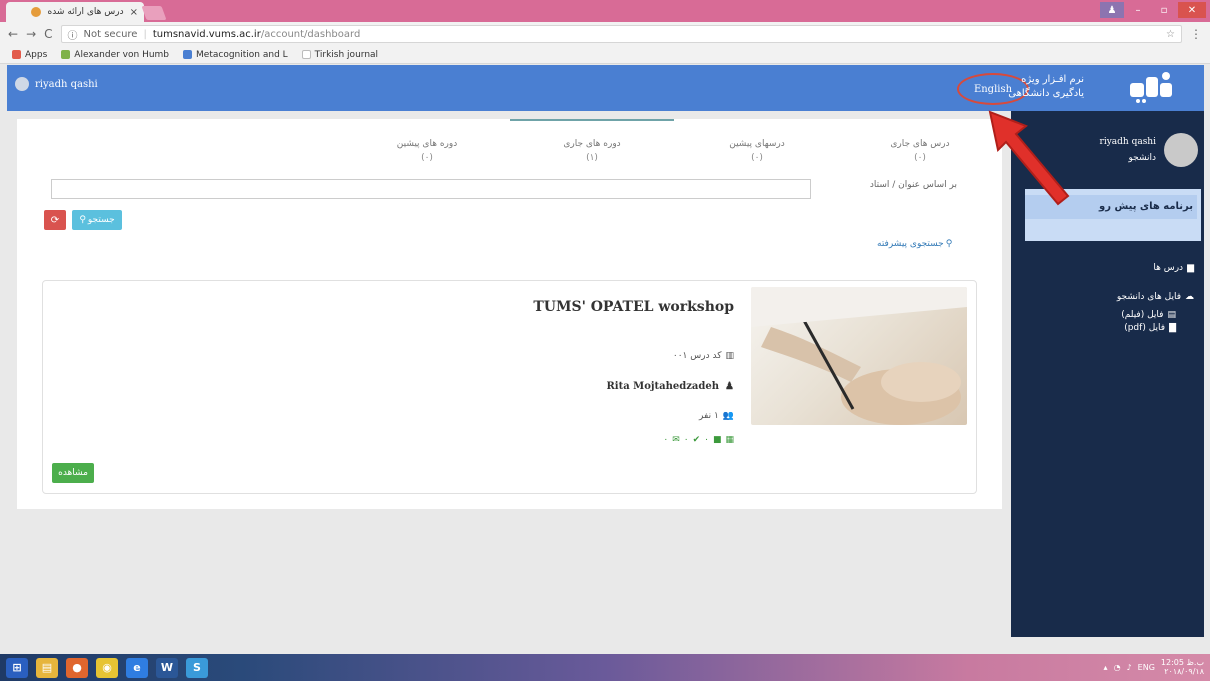 Image resolution: width=1210 pixels, height=681 pixels. What do you see at coordinates (1046, 93) in the screenshot?
I see `brand-line-2: یادگیری دانشگاهی` at bounding box center [1046, 93].